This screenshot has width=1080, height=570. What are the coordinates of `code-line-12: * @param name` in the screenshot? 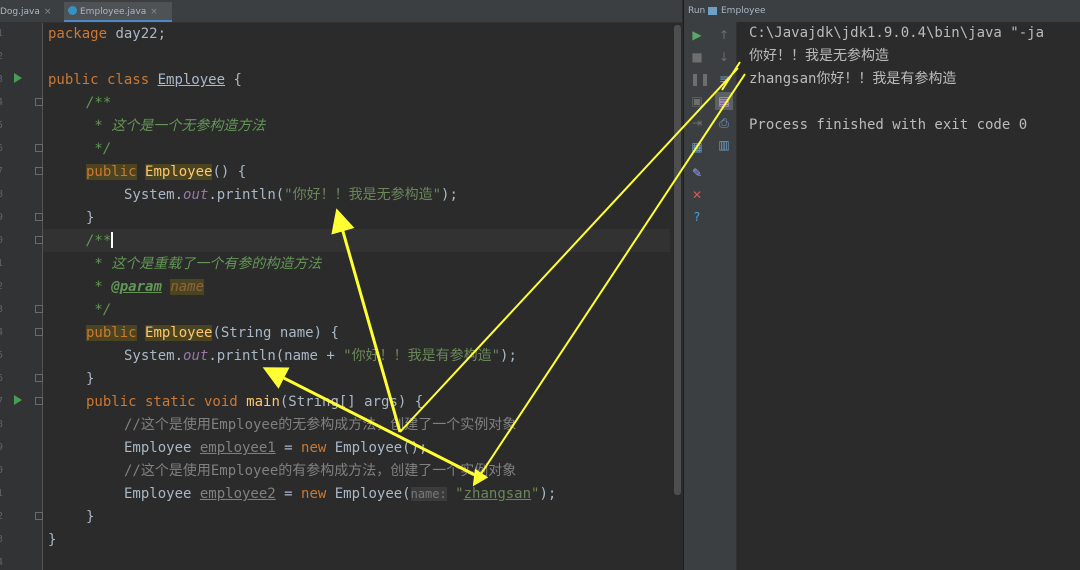 It's located at (145, 287).